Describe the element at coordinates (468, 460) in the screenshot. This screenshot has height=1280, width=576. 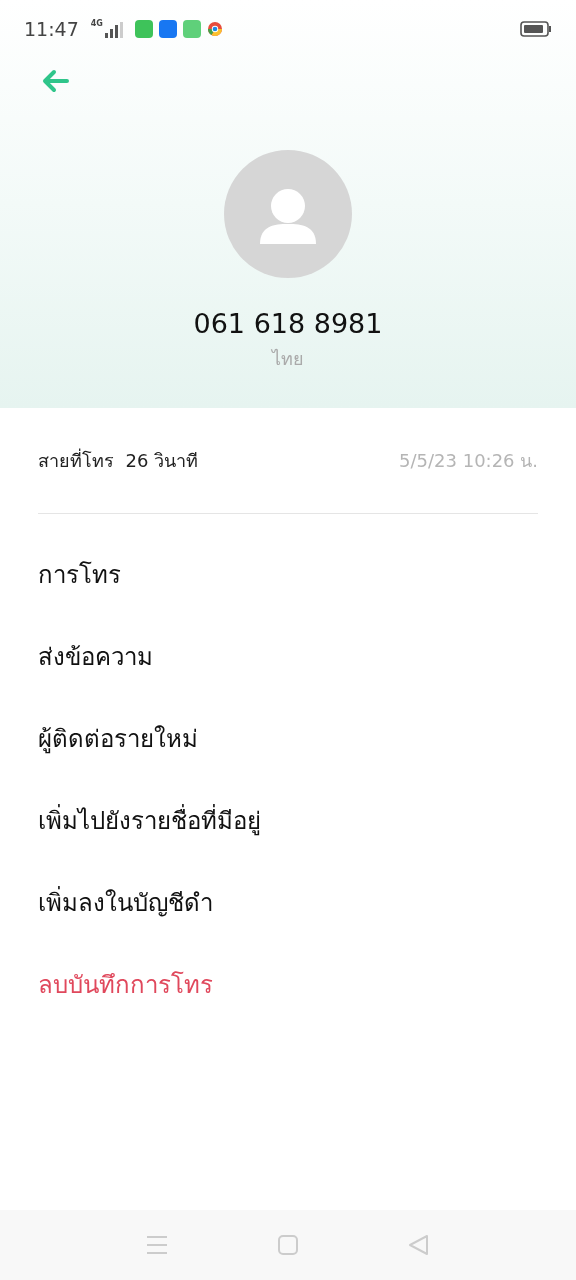
I see `call-time: 5/5/23 10:26 น.` at that location.